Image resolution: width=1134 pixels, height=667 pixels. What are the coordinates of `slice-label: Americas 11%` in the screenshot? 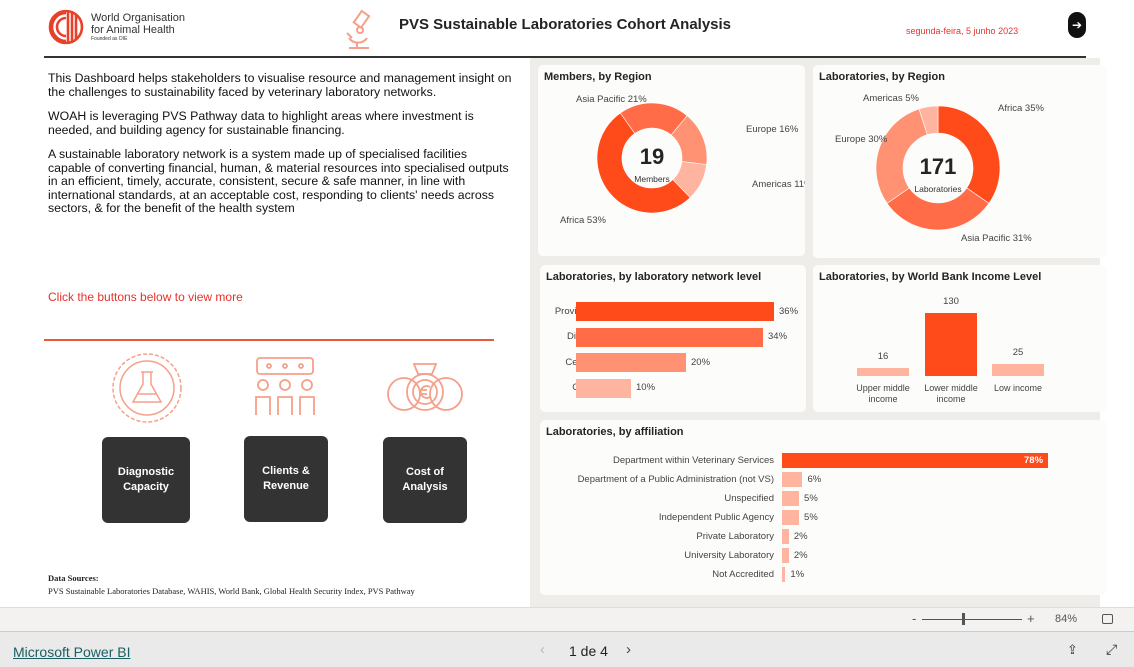 It's located at (778, 184).